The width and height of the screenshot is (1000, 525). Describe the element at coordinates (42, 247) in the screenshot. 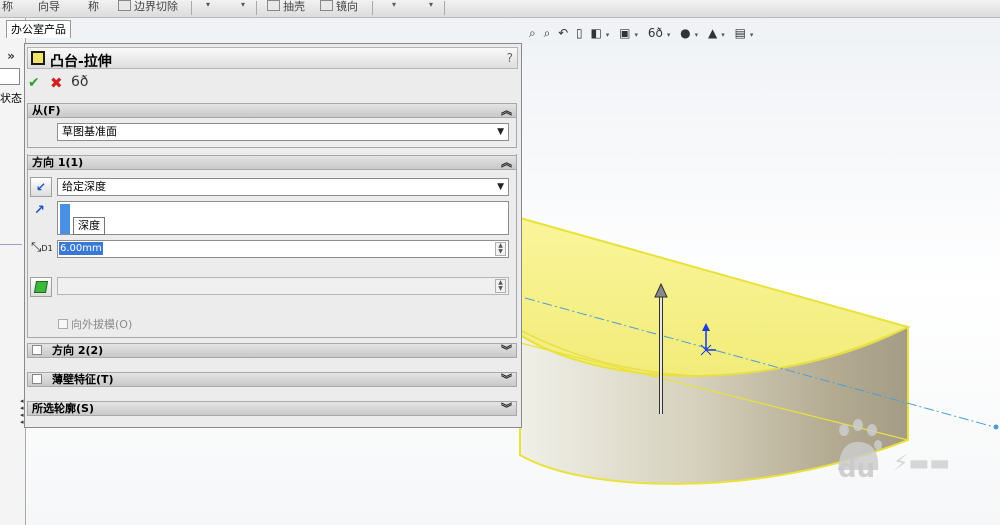

I see `depth-dimension-icon: ⤡D1` at that location.